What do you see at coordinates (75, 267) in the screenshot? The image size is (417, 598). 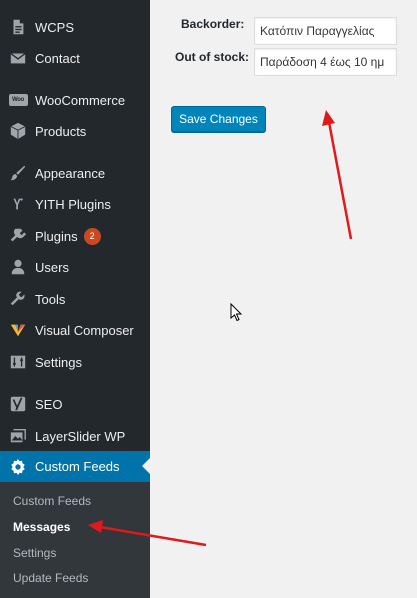 I see `sidebar-item-users: Users` at bounding box center [75, 267].